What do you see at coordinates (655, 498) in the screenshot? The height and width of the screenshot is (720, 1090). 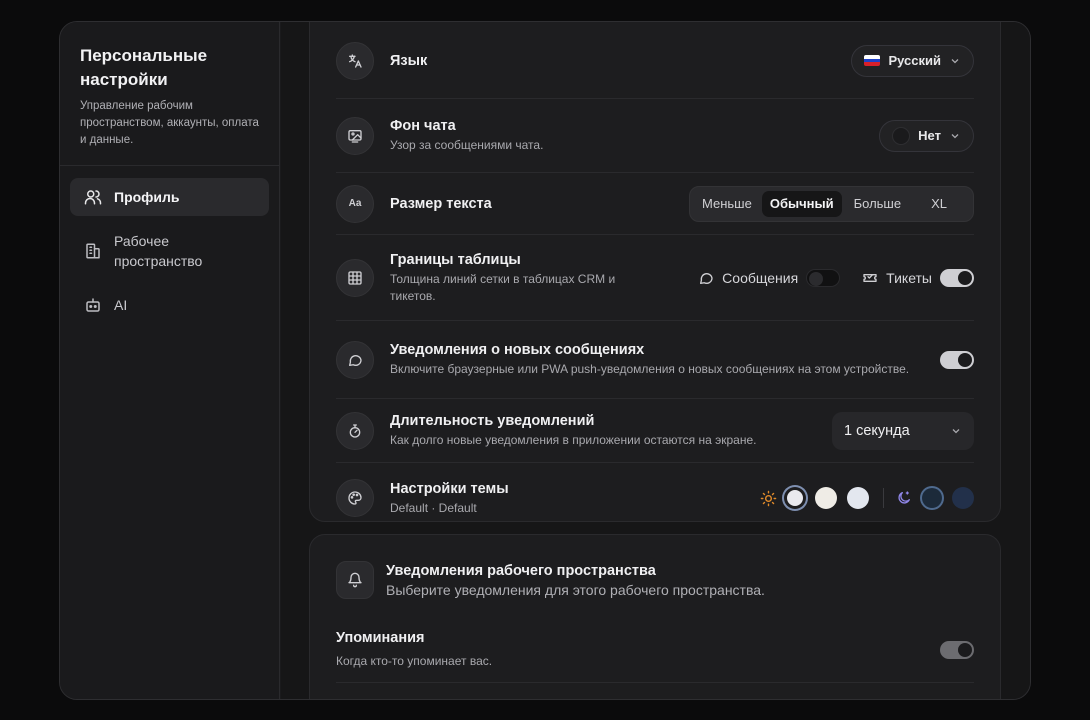 I see `setting-row-theme: Настройки темы Default · Default` at bounding box center [655, 498].